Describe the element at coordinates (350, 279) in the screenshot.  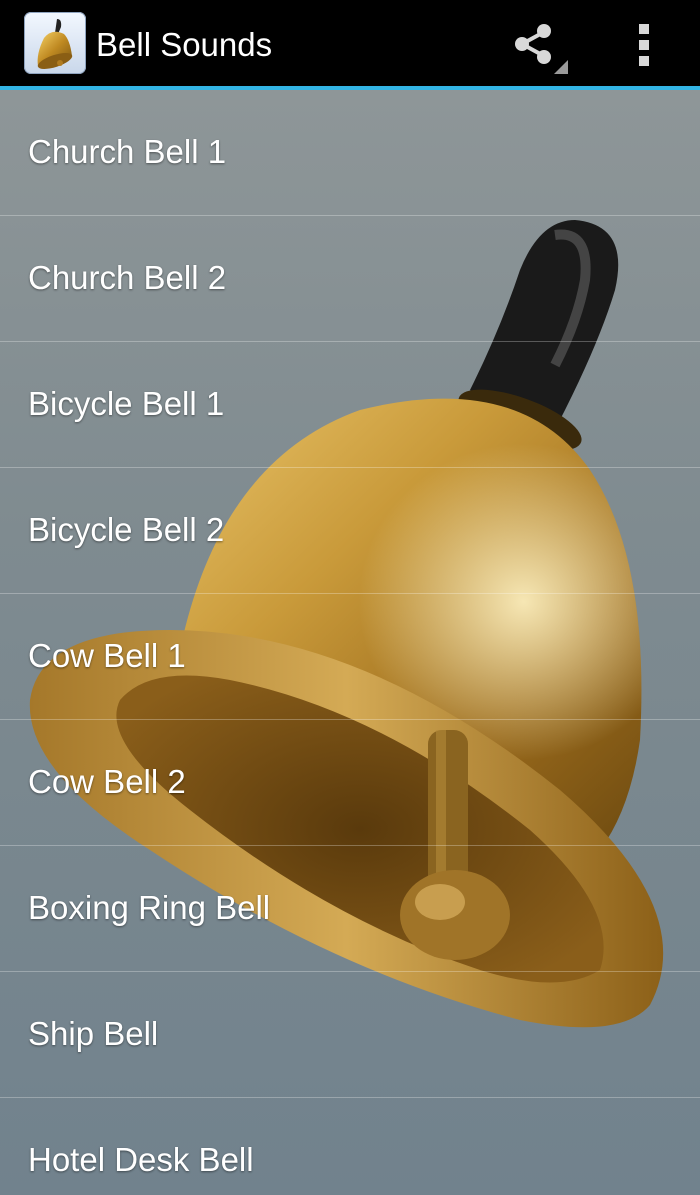
I see `list-item: Church Bell 2` at that location.